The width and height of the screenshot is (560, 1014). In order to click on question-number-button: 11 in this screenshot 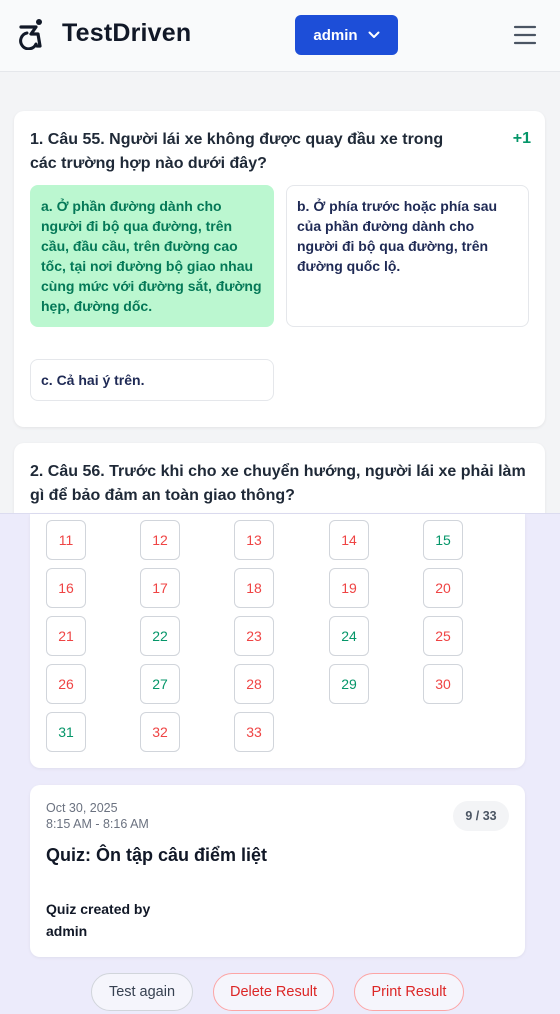, I will do `click(66, 540)`.